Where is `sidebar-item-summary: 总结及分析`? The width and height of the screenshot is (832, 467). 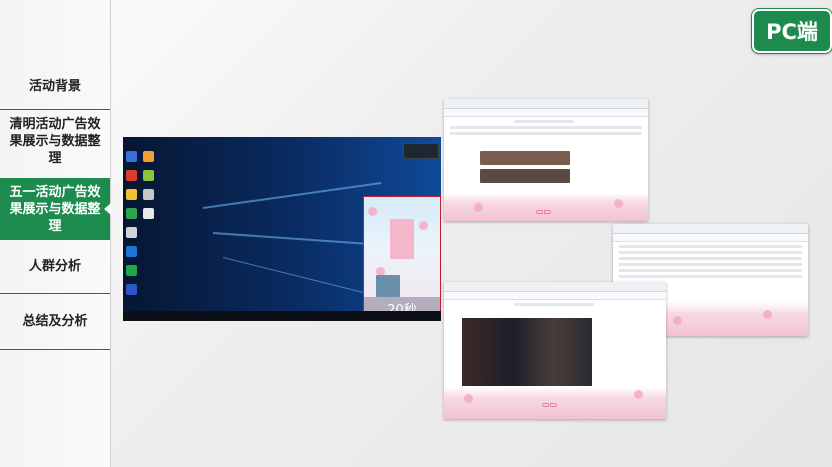 sidebar-item-summary: 总结及分析 is located at coordinates (55, 321).